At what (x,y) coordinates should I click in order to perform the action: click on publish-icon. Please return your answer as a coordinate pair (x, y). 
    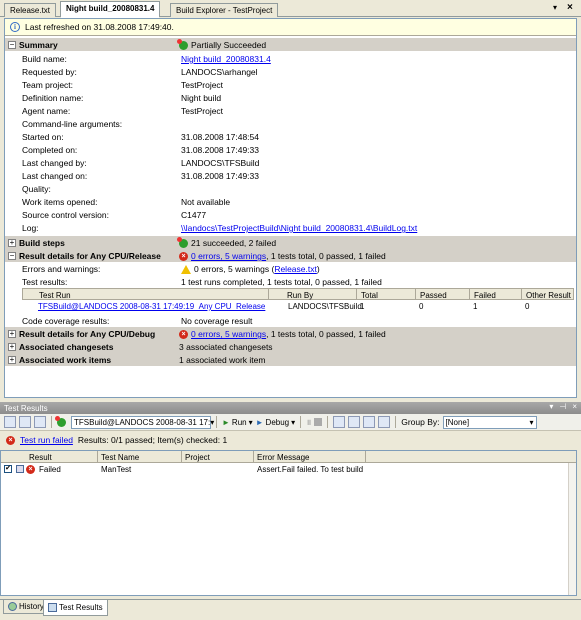
    Looking at the image, I should click on (369, 422).